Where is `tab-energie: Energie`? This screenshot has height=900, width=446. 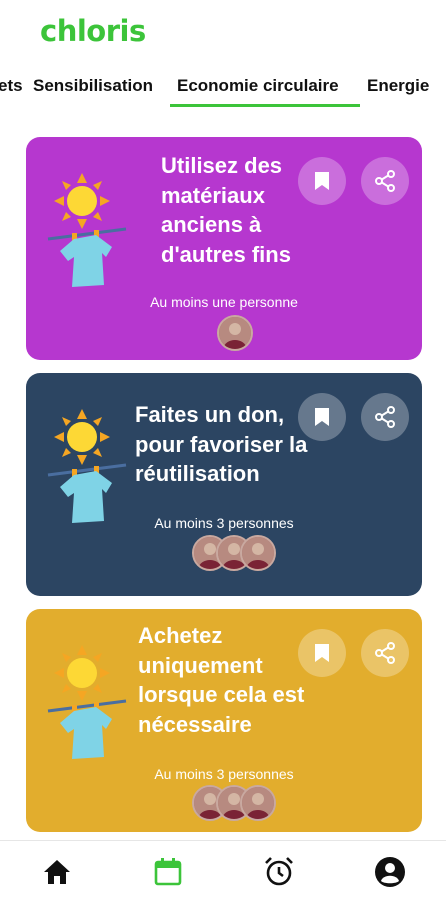
tab-energie: Energie is located at coordinates (398, 86).